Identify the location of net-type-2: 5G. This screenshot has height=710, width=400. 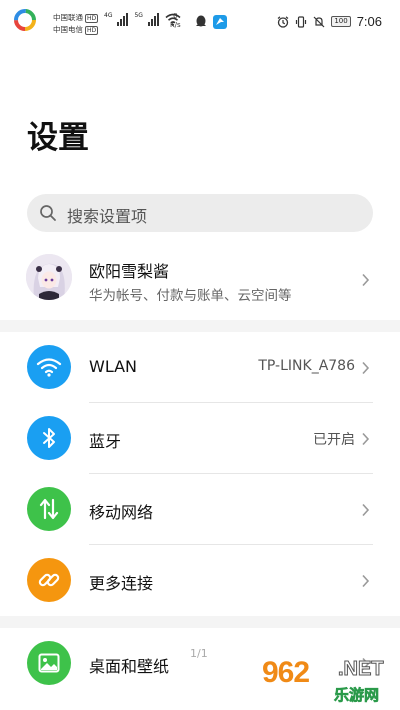
(138, 15).